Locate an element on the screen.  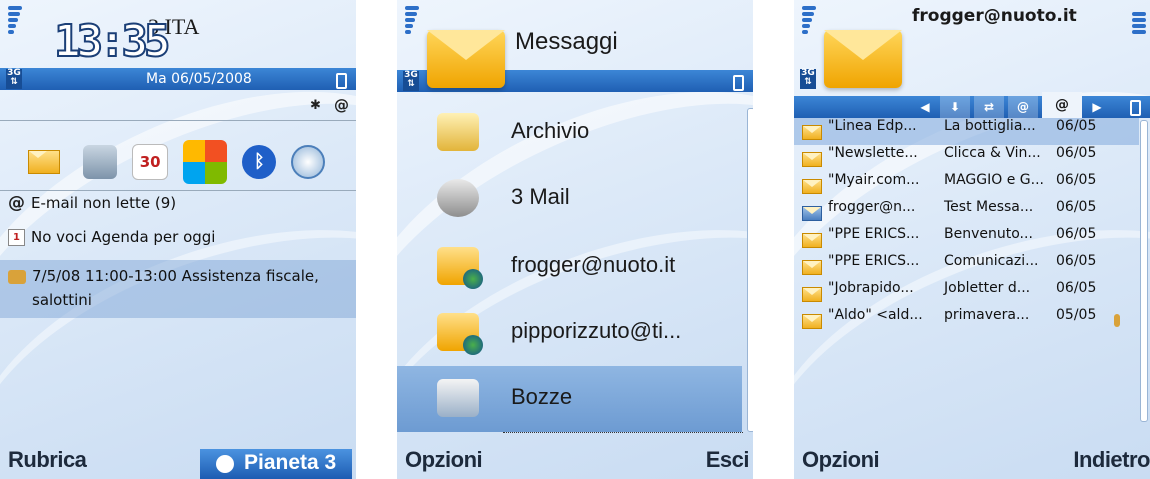
at-icon: @ is located at coordinates (16, 203).